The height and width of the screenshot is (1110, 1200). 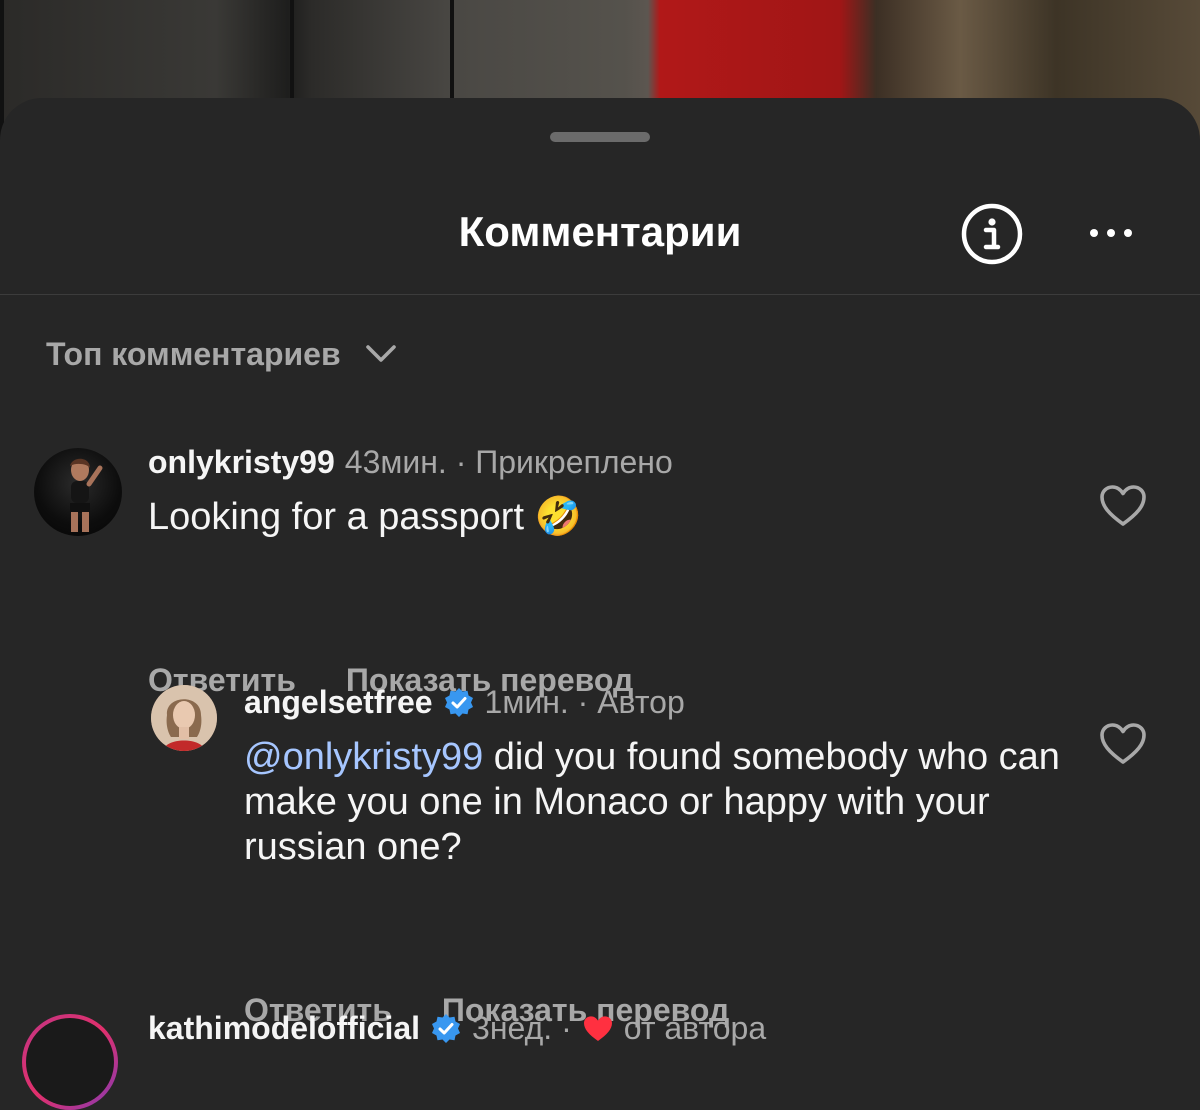 What do you see at coordinates (284, 1028) in the screenshot?
I see `comment-username: kathimodelofficial` at bounding box center [284, 1028].